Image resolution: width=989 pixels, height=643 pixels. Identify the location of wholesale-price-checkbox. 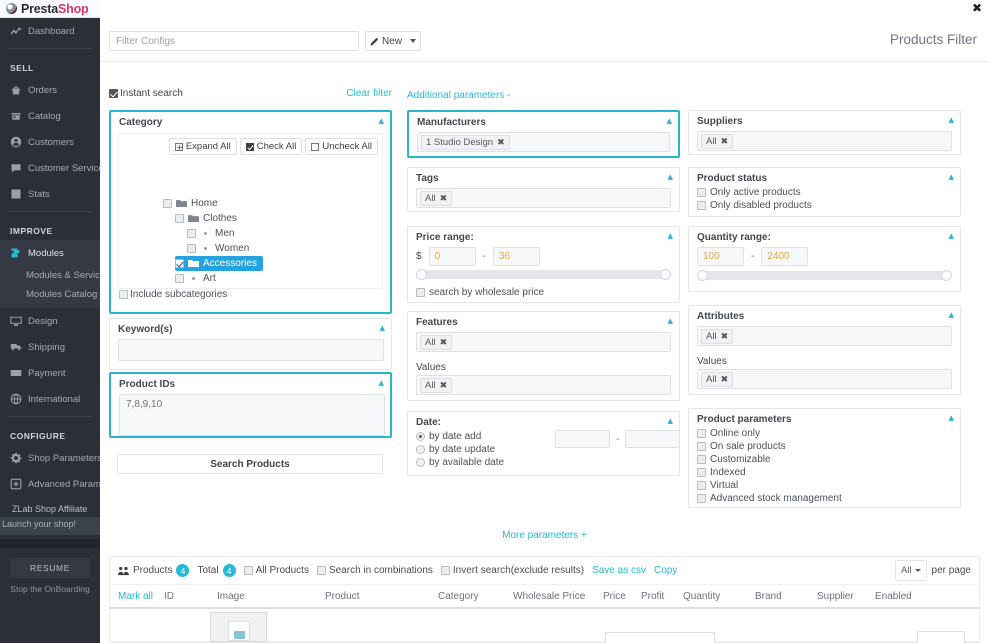
(420, 292).